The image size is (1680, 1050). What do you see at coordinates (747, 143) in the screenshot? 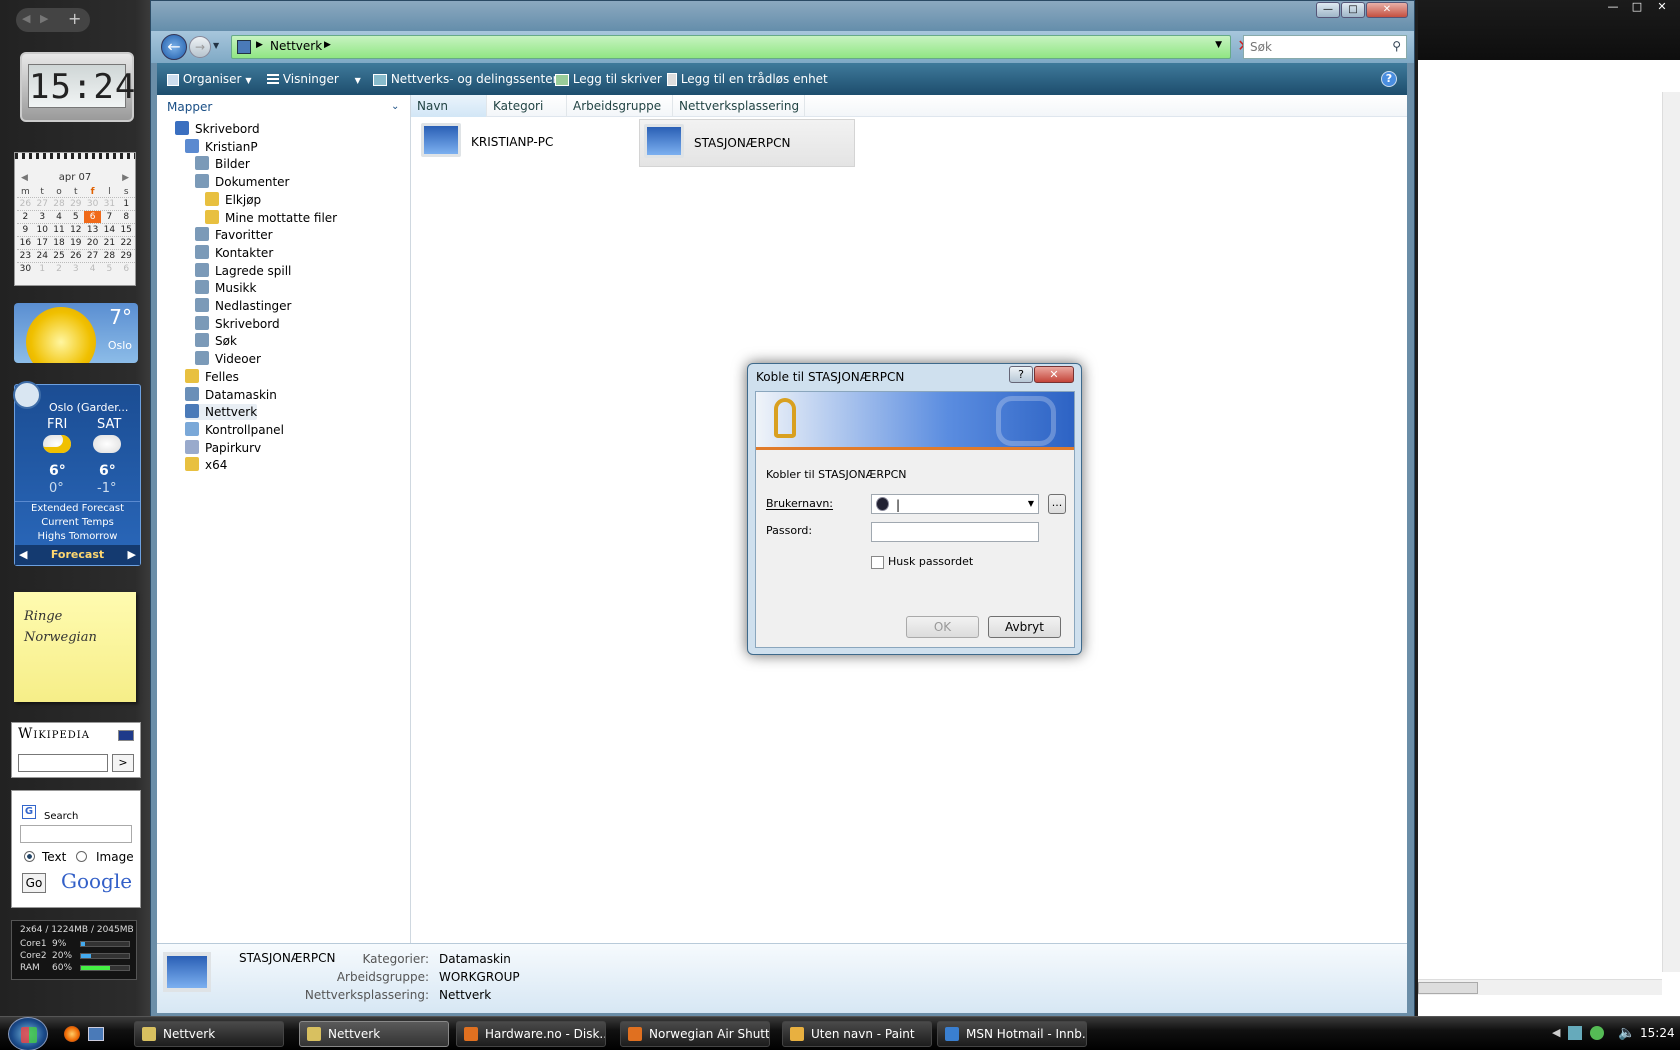
I see `network-item-stasjonaerpcn: STASJONÆRPCN` at bounding box center [747, 143].